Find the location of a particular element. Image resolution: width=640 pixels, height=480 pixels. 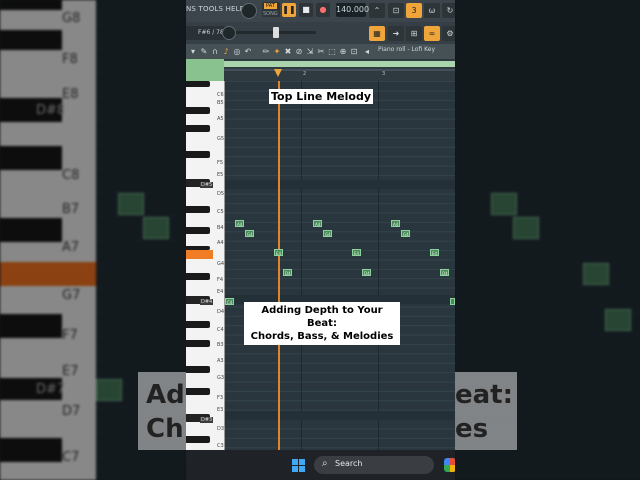

stop-button: ■ is located at coordinates (306, 10).